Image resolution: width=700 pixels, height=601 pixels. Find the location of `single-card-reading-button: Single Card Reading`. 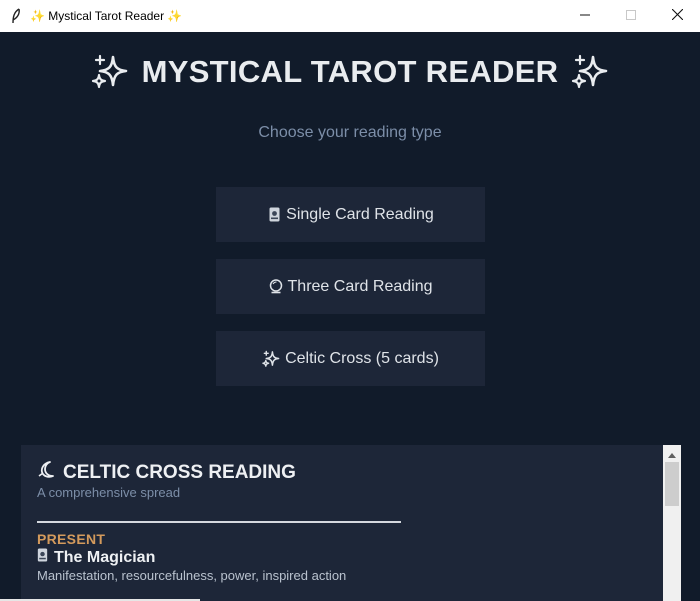

single-card-reading-button: Single Card Reading is located at coordinates (350, 214).